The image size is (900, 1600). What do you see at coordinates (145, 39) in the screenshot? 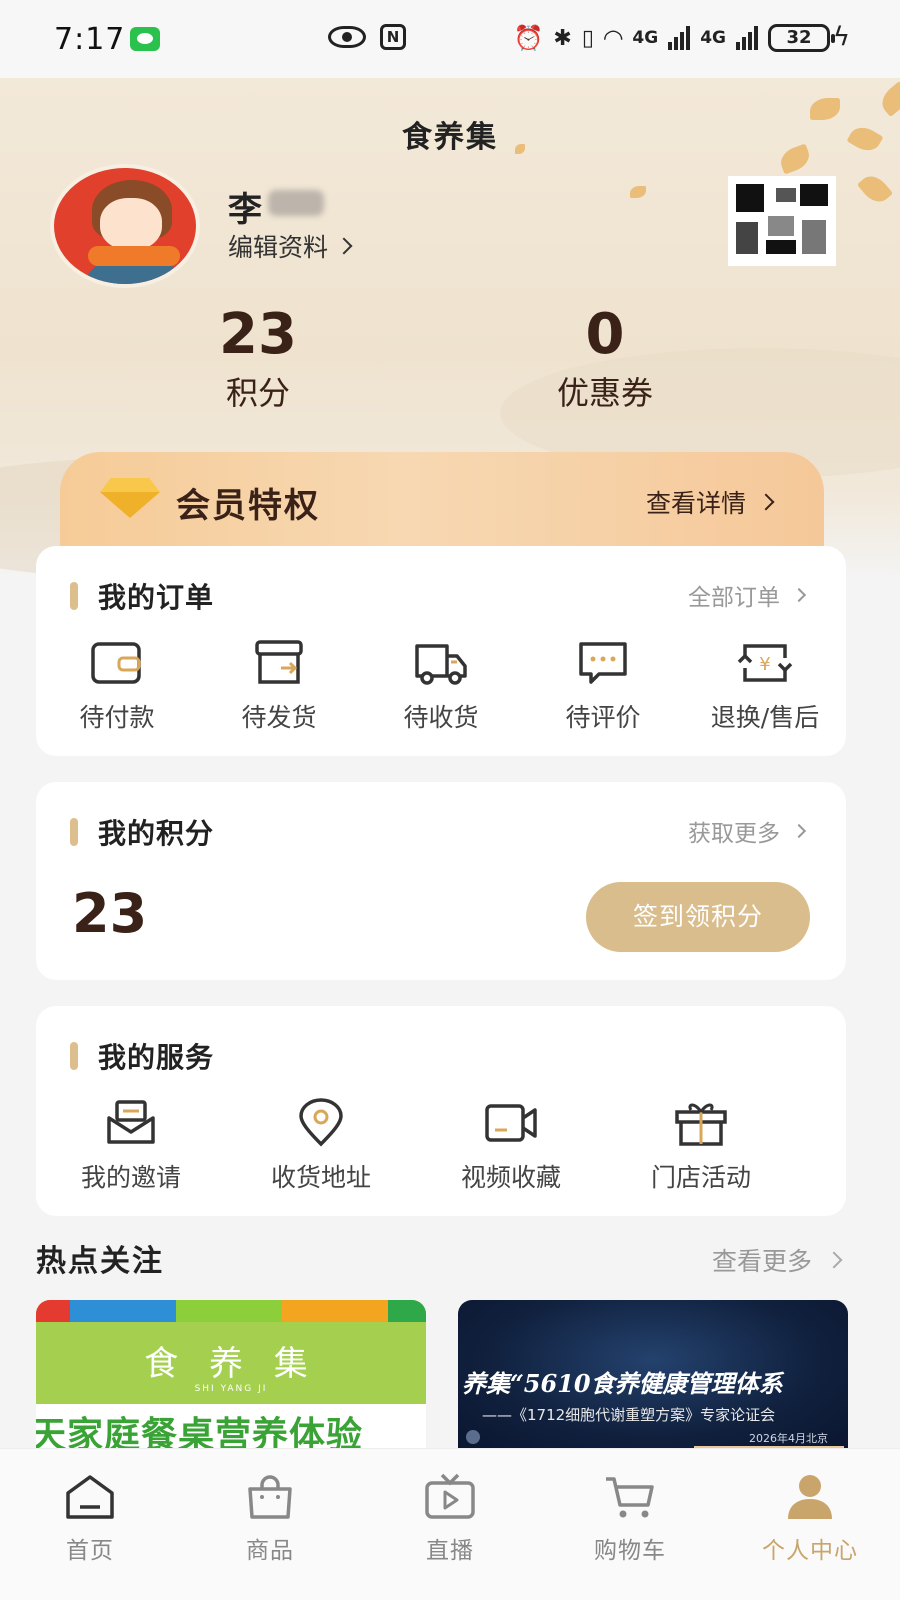
I see `wechat-notification-icon` at bounding box center [145, 39].